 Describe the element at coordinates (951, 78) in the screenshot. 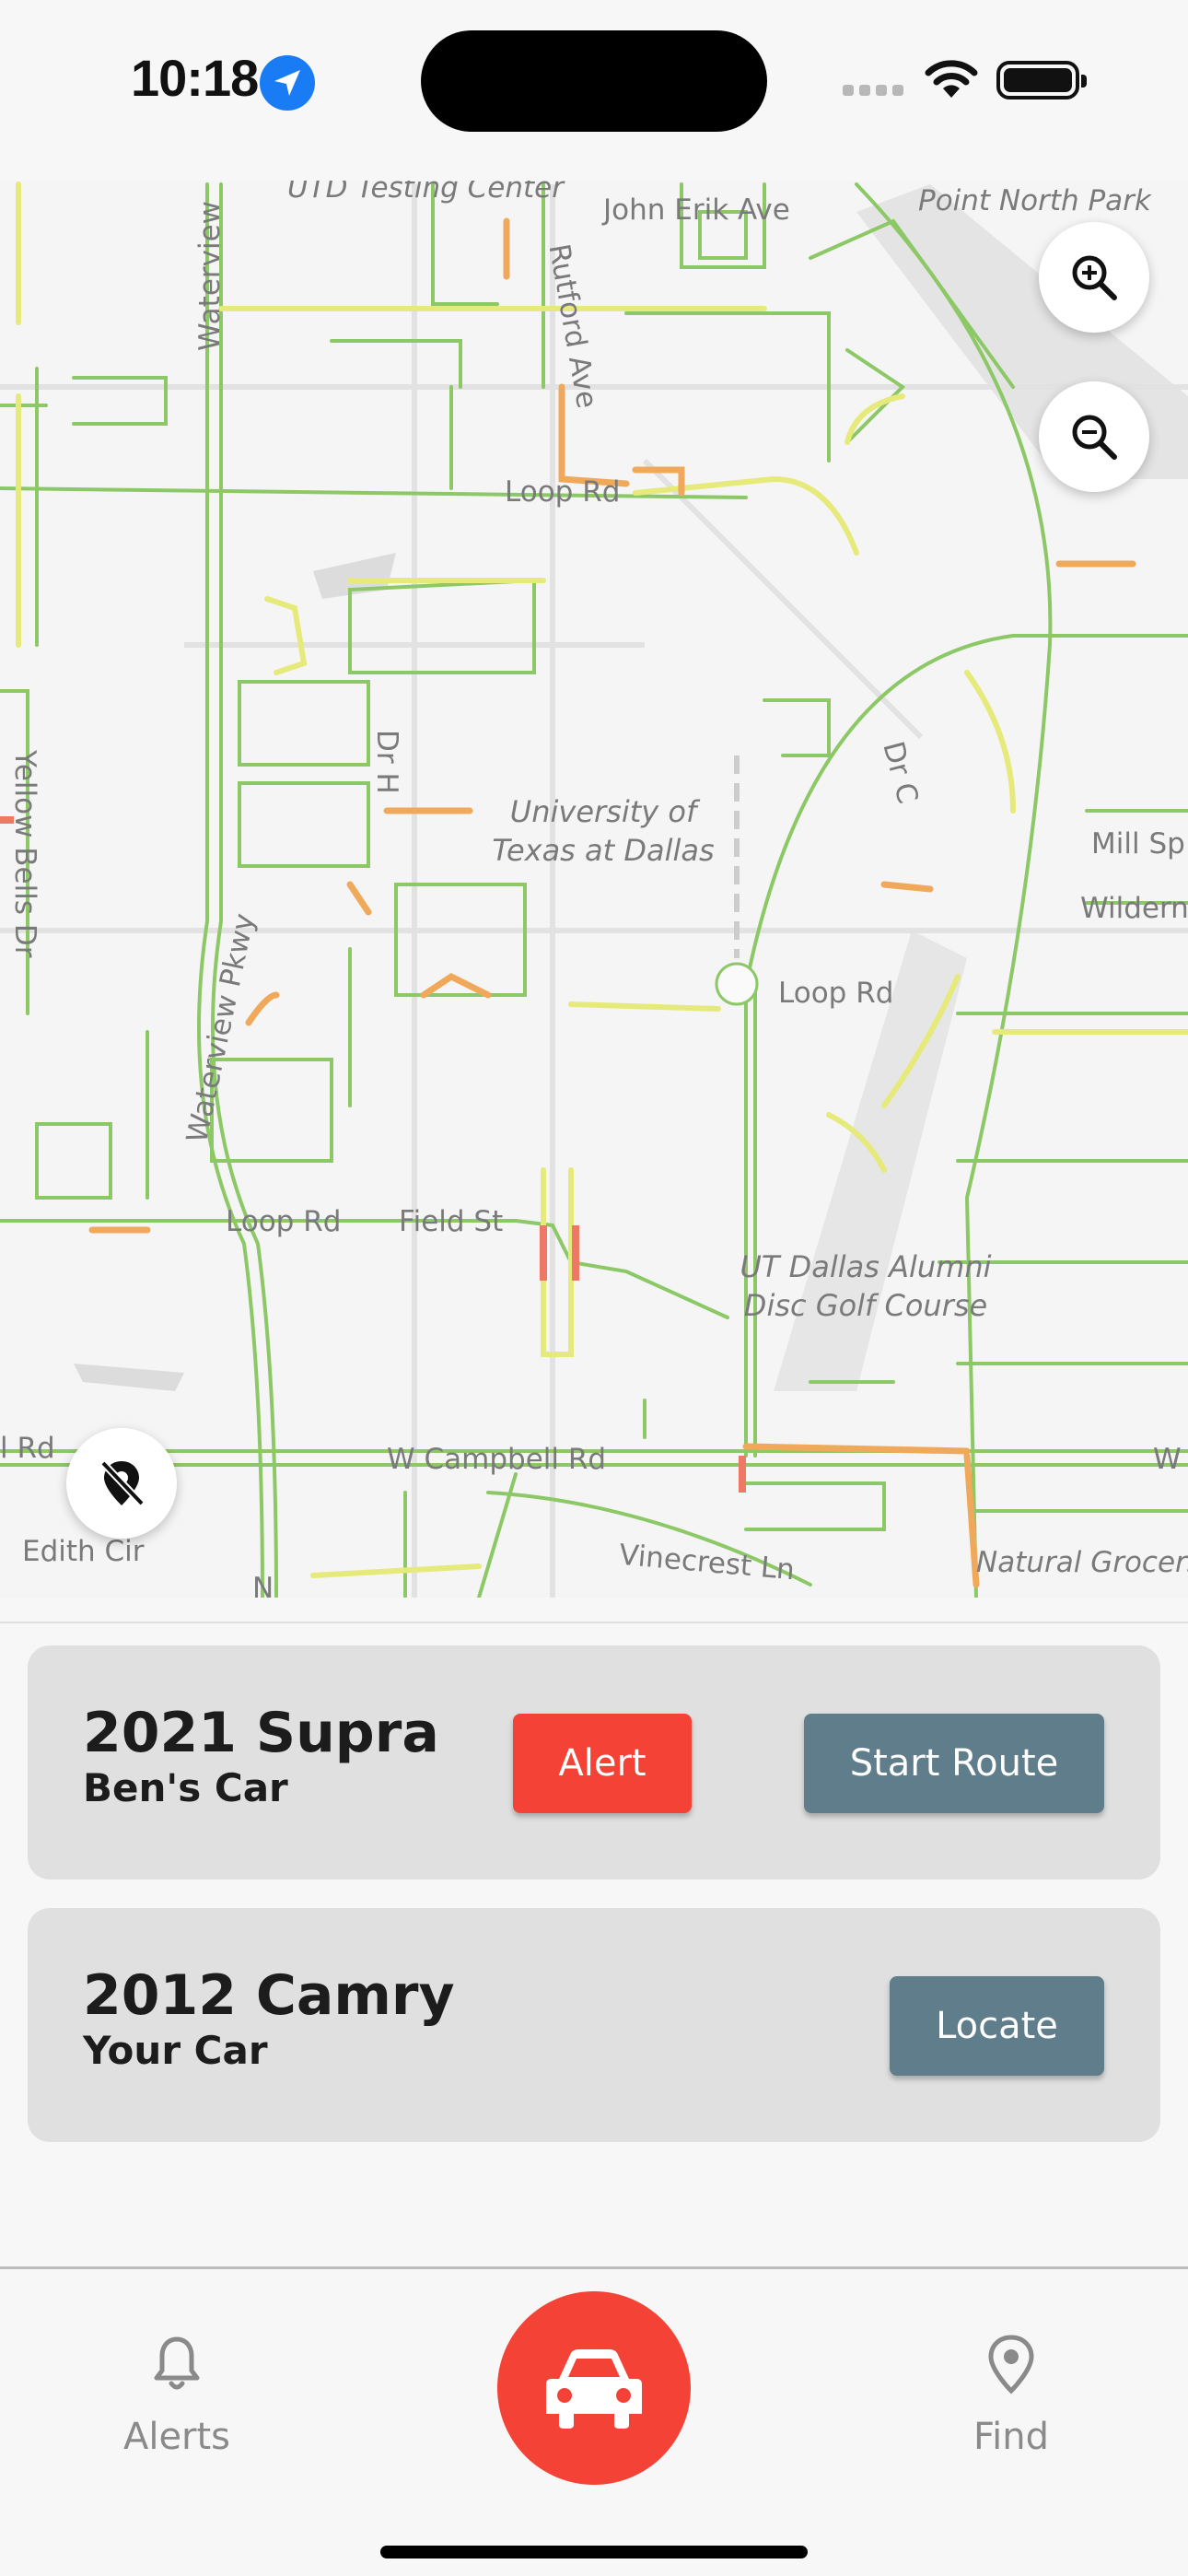

I see `wifi-icon` at that location.